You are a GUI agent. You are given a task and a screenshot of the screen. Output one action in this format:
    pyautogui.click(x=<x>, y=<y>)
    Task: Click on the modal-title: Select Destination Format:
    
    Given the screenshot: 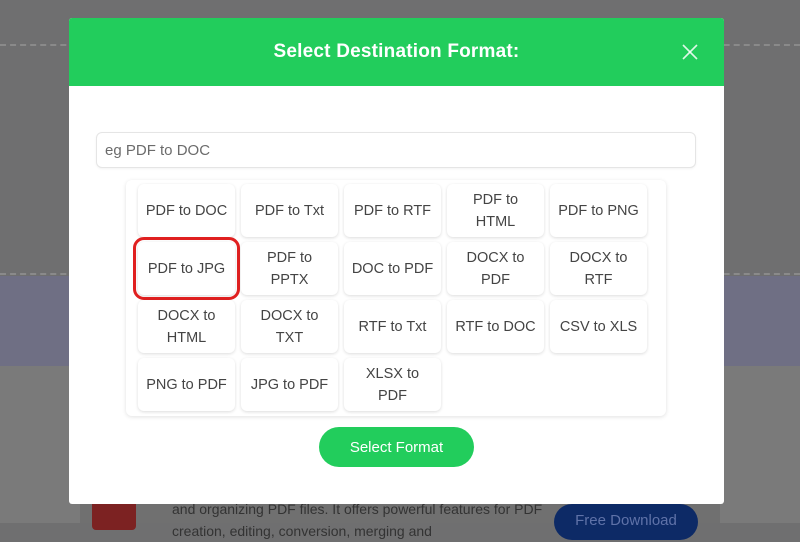 What is the action you would take?
    pyautogui.click(x=396, y=51)
    